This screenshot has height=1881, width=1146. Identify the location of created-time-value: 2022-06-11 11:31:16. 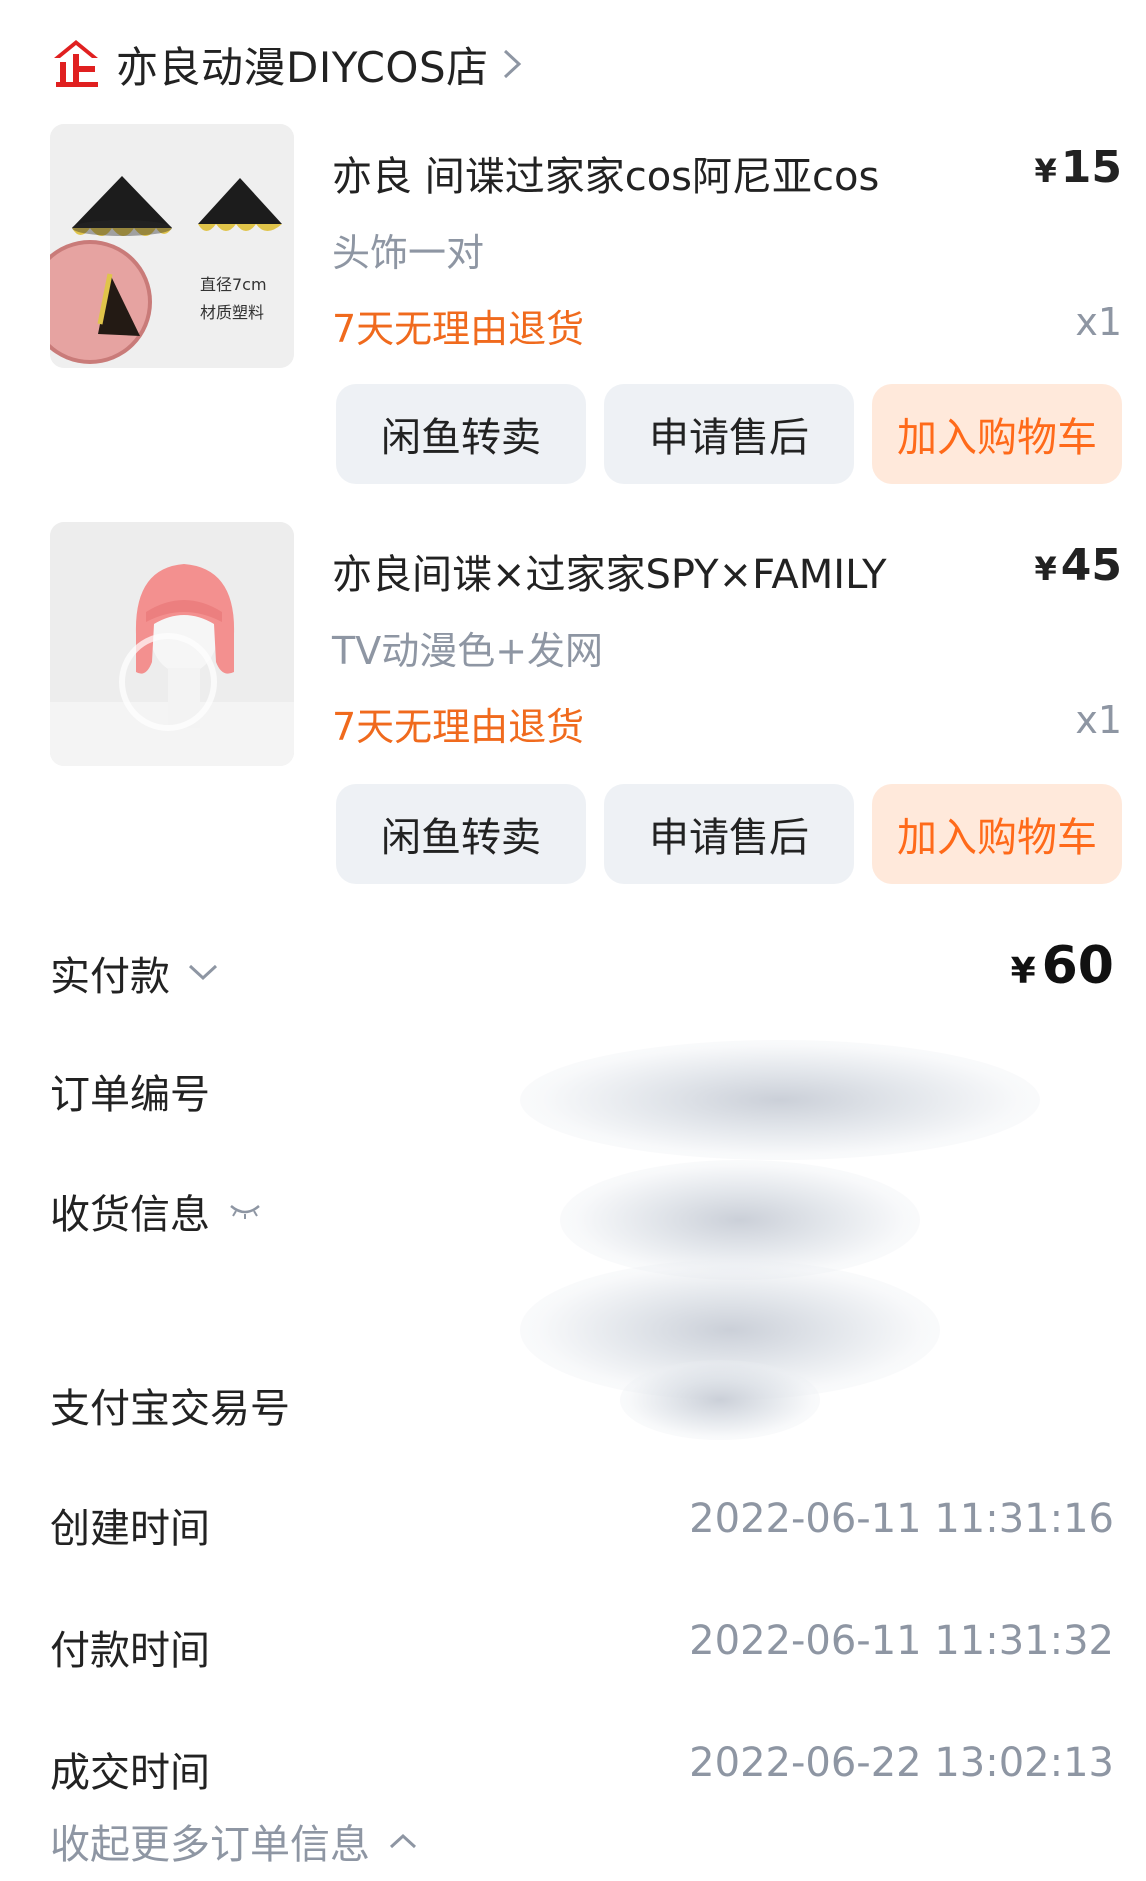
(901, 1519).